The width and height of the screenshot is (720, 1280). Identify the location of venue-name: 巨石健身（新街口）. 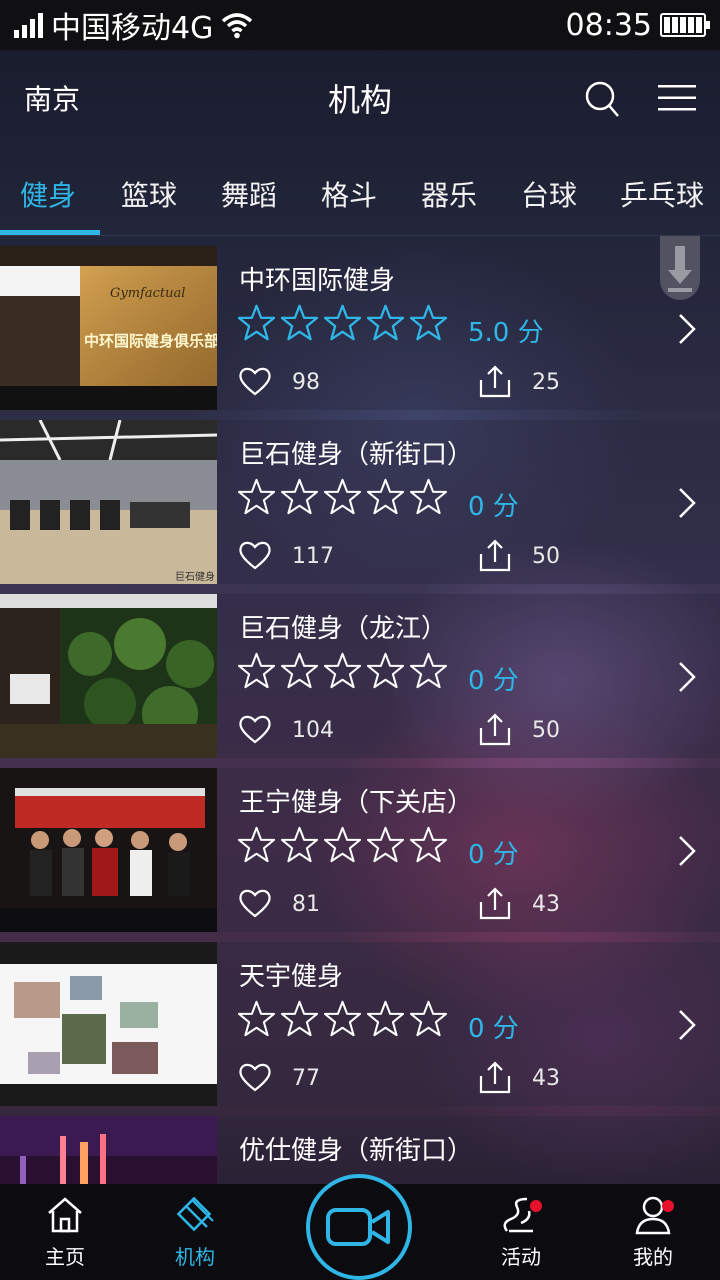
(356, 455).